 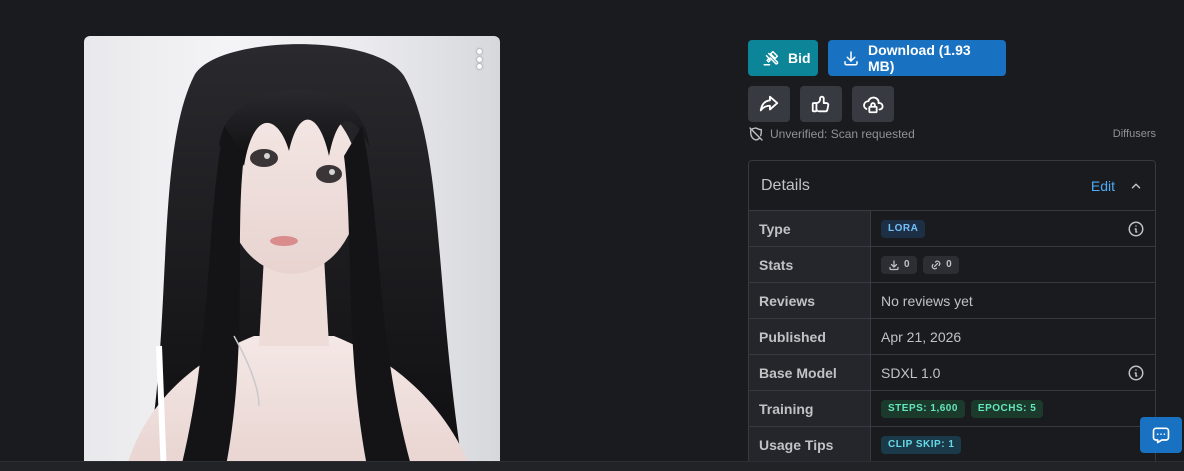 What do you see at coordinates (810, 408) in the screenshot?
I see `row-label: Training` at bounding box center [810, 408].